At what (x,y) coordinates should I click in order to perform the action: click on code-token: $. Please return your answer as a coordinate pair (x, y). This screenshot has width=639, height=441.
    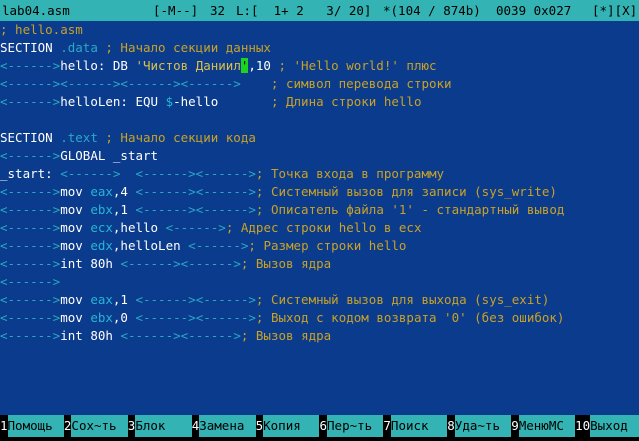
    Looking at the image, I should click on (169, 101).